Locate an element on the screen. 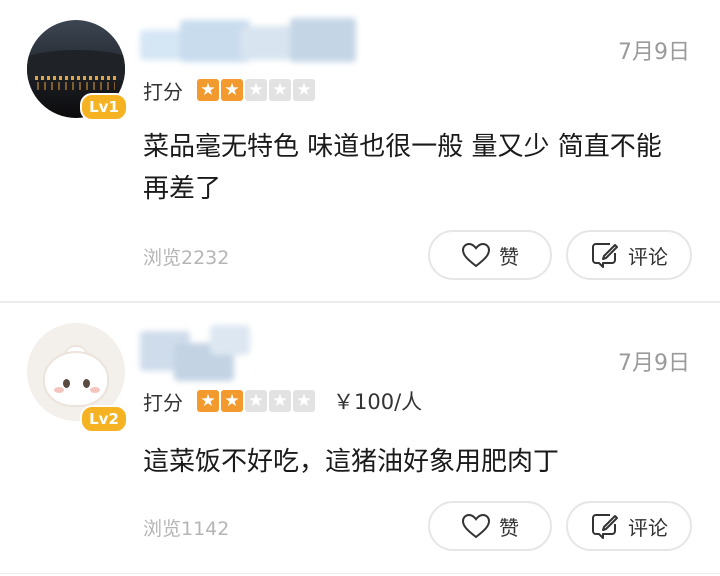 The image size is (720, 576). level-badge: Lv1 is located at coordinates (104, 107).